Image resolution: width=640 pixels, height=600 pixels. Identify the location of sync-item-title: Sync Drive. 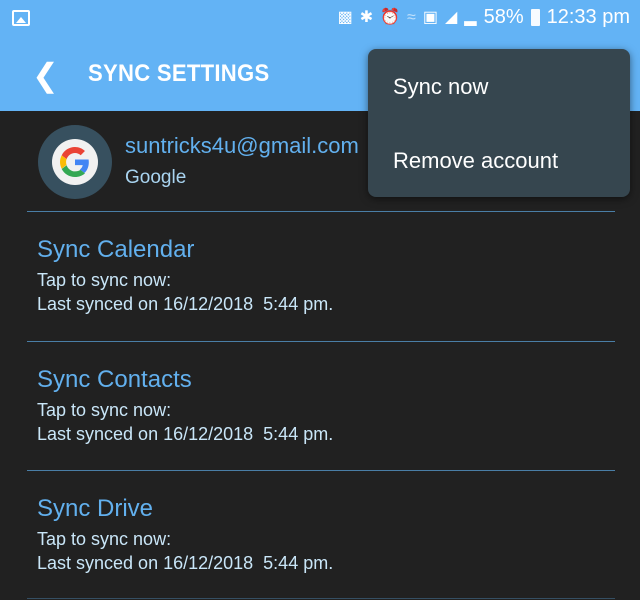
(95, 508).